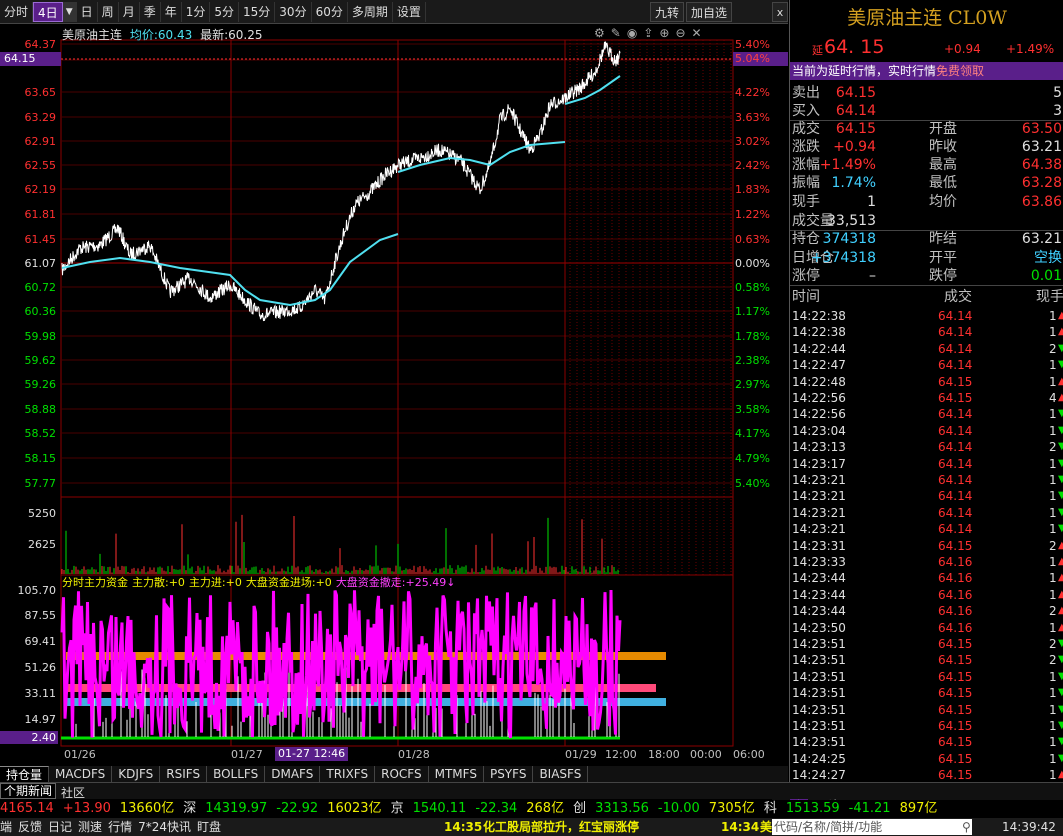  What do you see at coordinates (73, 792) in the screenshot?
I see `tab-community: 社区` at bounding box center [73, 792].